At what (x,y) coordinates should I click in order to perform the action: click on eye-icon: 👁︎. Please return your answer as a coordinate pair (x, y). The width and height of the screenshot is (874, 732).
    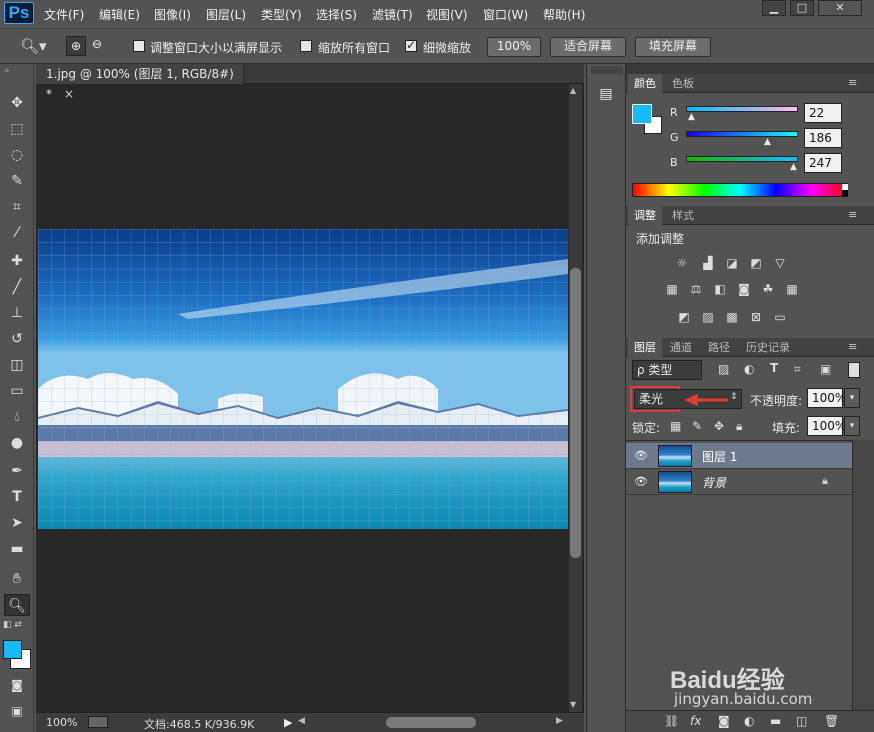
    Looking at the image, I should click on (641, 455).